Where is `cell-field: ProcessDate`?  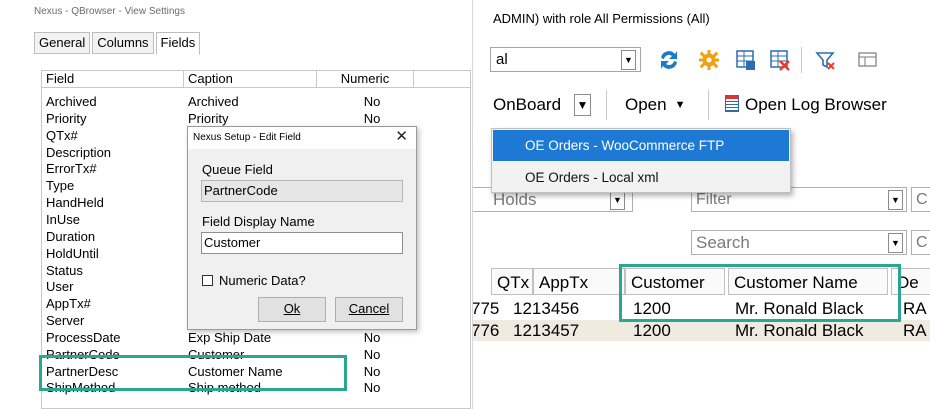 cell-field: ProcessDate is located at coordinates (83, 337).